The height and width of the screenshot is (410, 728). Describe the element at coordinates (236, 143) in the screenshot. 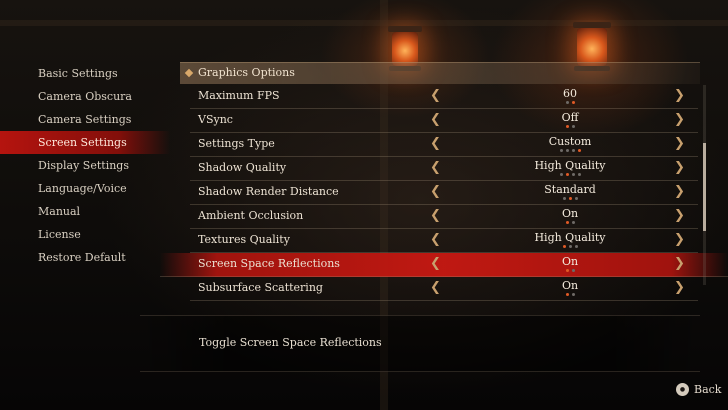

I see `setting-label: Settings Type` at that location.